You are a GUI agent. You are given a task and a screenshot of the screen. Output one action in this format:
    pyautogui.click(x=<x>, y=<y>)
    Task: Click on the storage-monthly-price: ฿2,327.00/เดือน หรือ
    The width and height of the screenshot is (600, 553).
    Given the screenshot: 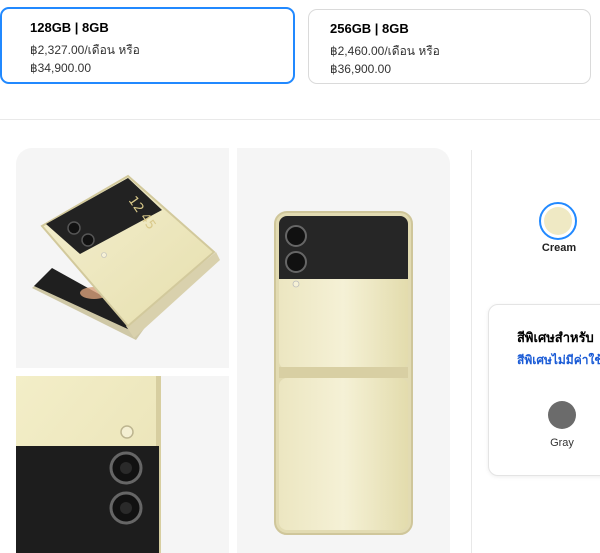 What is the action you would take?
    pyautogui.click(x=85, y=50)
    